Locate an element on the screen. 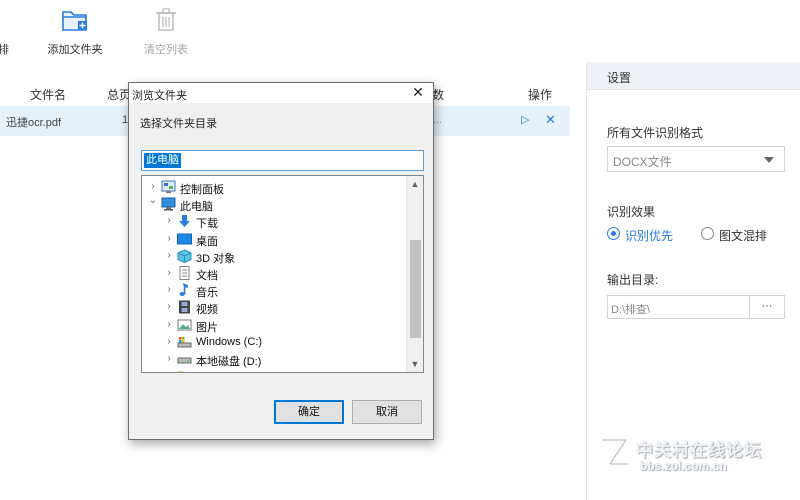 The height and width of the screenshot is (500, 800). tree-node-label: 新建文件夹 is located at coordinates (223, 371).